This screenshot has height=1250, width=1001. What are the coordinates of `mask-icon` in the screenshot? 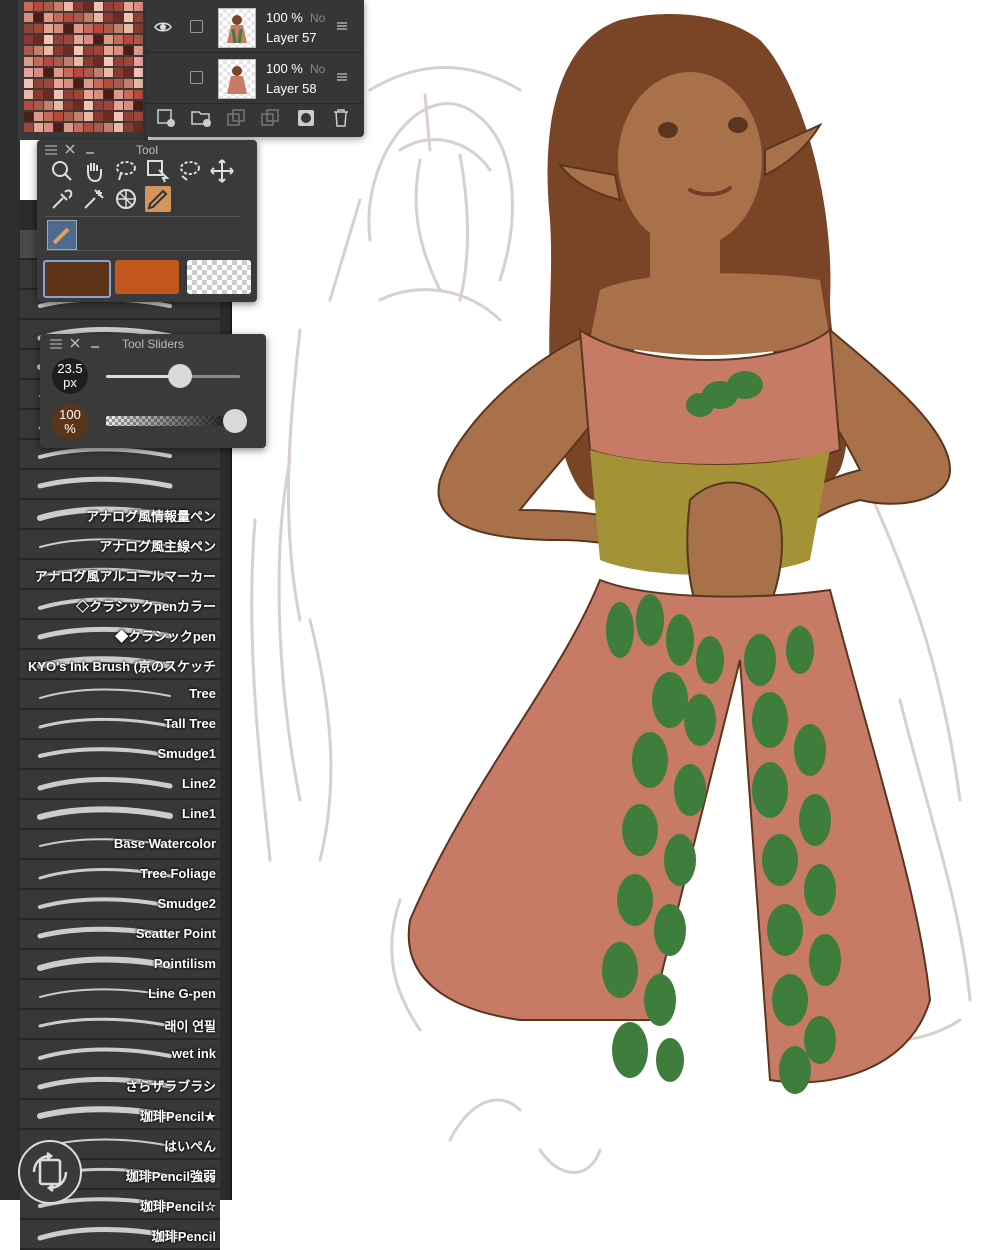 It's located at (306, 118).